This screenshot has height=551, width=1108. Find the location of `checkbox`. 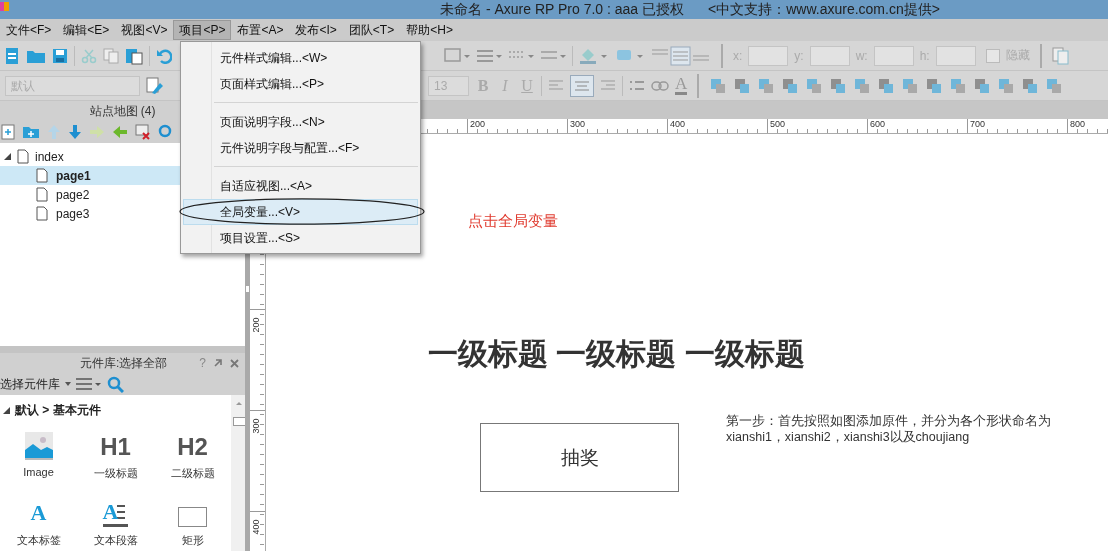

checkbox is located at coordinates (992, 55).